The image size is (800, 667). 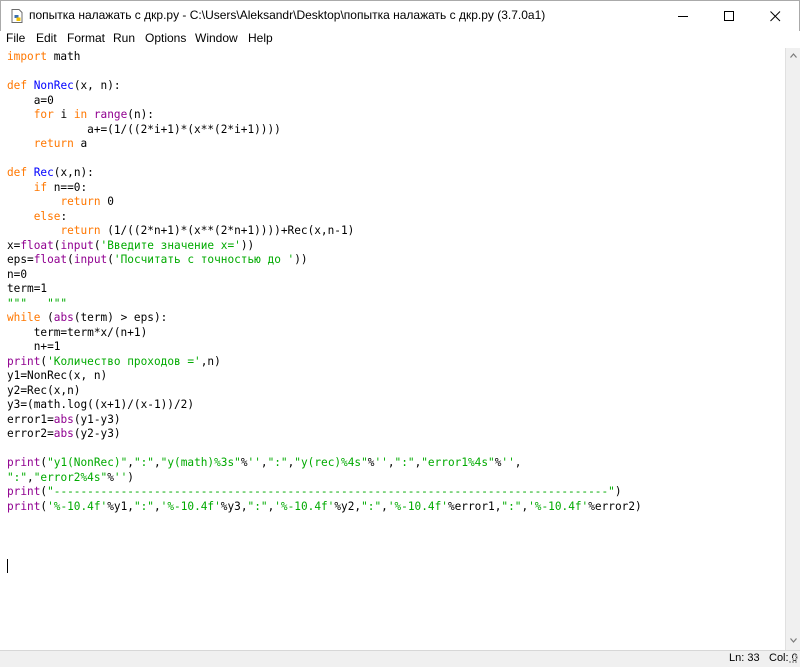 I want to click on code-line: a=0, so click(x=324, y=101).